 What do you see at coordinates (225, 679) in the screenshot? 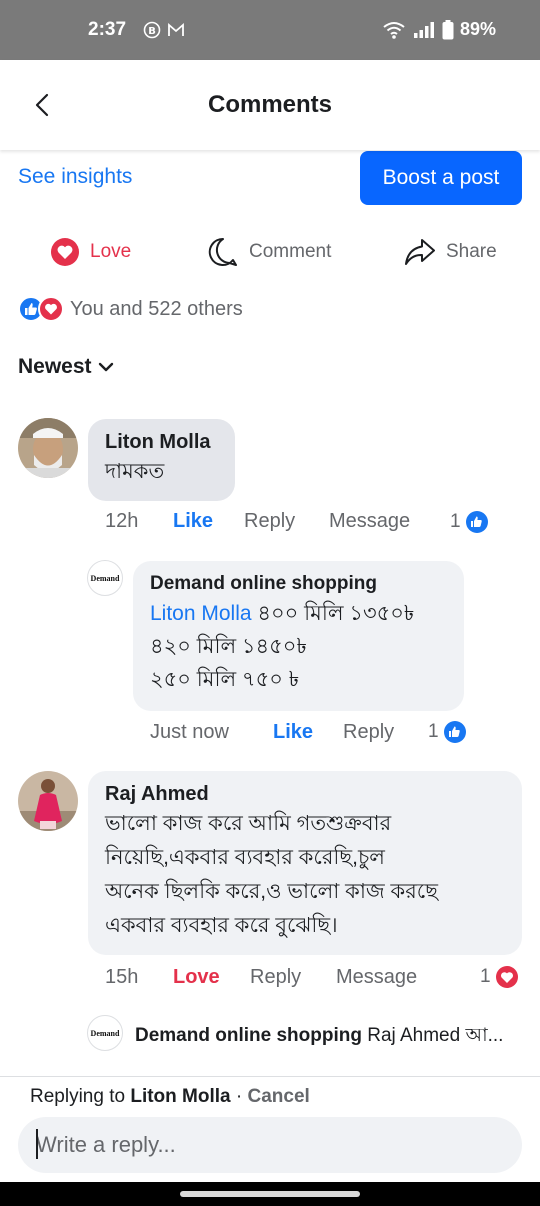
I see `reply-text-line-3: ২৫০ মিলি ৭৫০ ৳` at bounding box center [225, 679].